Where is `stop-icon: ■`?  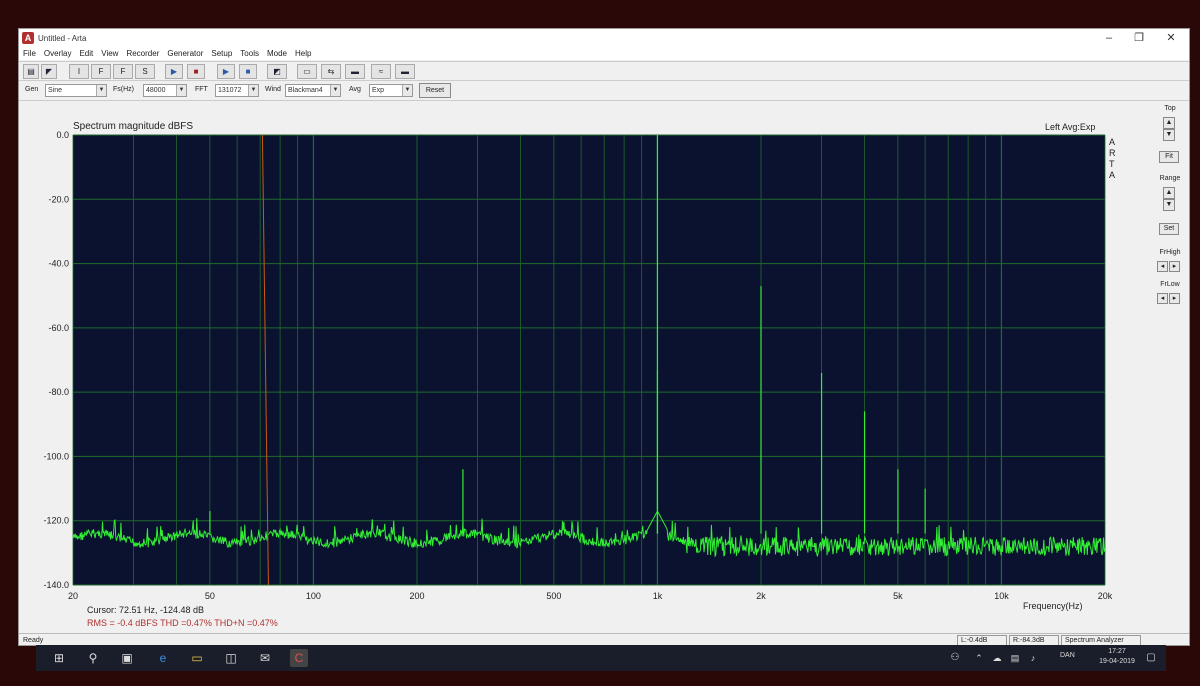
stop-icon: ■ is located at coordinates (196, 71).